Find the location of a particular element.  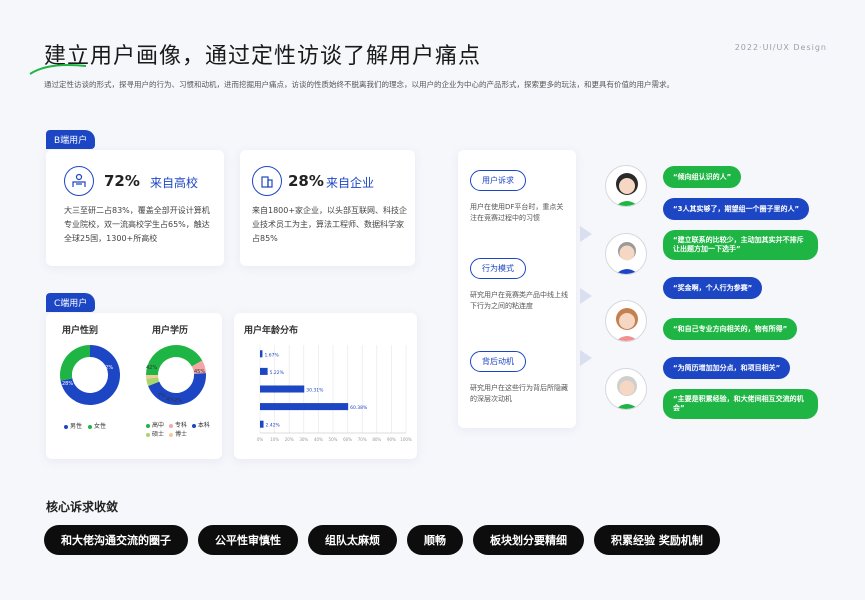

edu-pct-5: 2% is located at coordinates (178, 401).